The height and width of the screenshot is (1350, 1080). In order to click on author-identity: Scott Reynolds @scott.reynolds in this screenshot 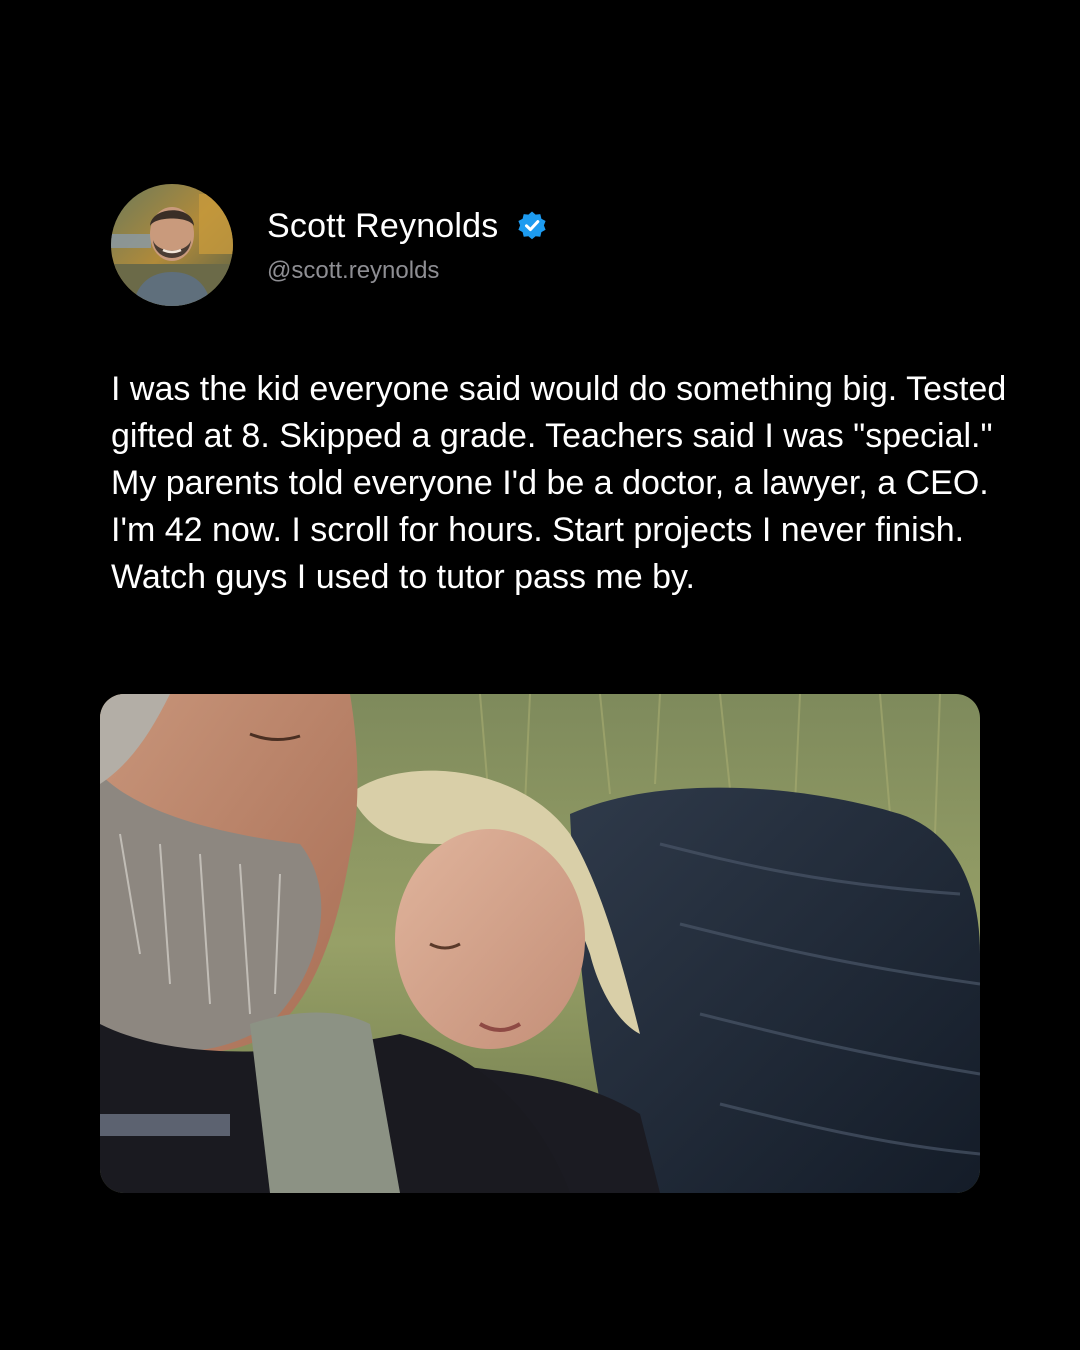, I will do `click(407, 245)`.